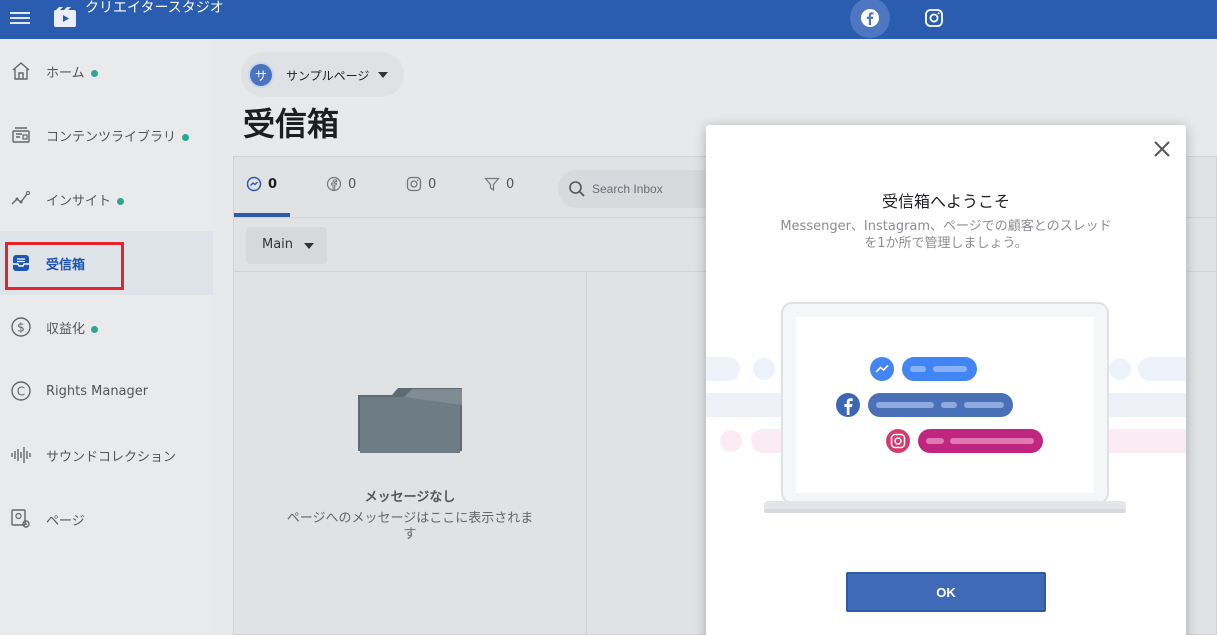 Image resolution: width=1217 pixels, height=635 pixels. I want to click on page-settings-icon, so click(20, 518).